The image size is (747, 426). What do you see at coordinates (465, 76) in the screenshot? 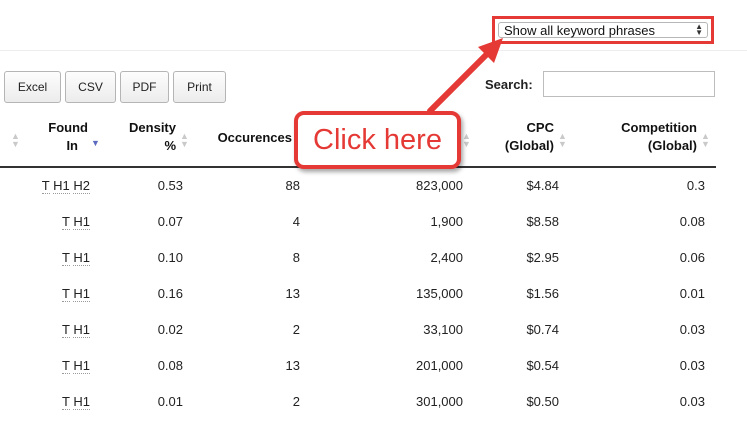
I see `pointer-arrow` at bounding box center [465, 76].